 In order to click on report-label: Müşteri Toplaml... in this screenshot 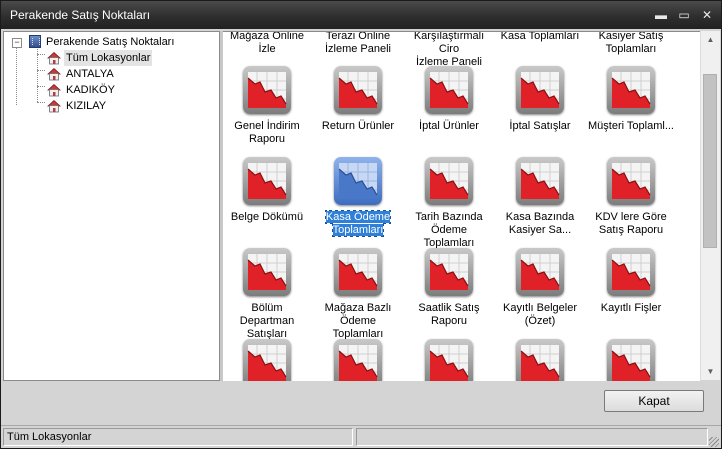, I will do `click(631, 126)`.